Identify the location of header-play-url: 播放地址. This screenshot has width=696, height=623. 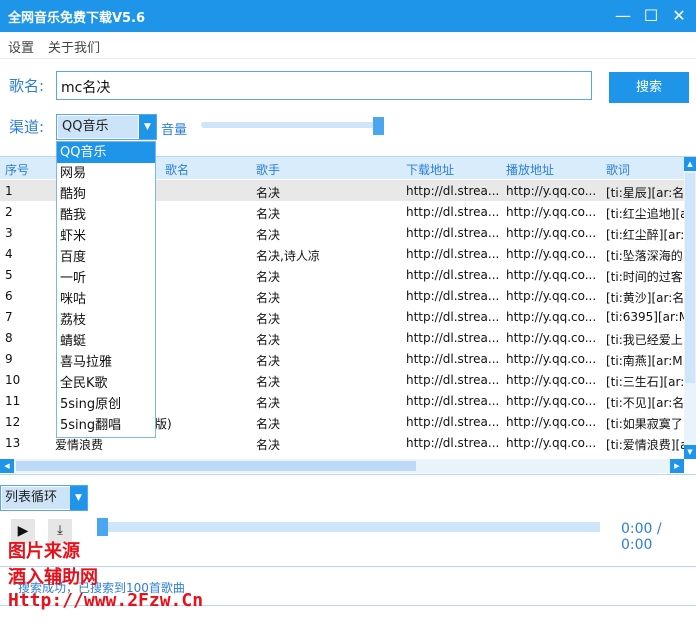
(530, 169).